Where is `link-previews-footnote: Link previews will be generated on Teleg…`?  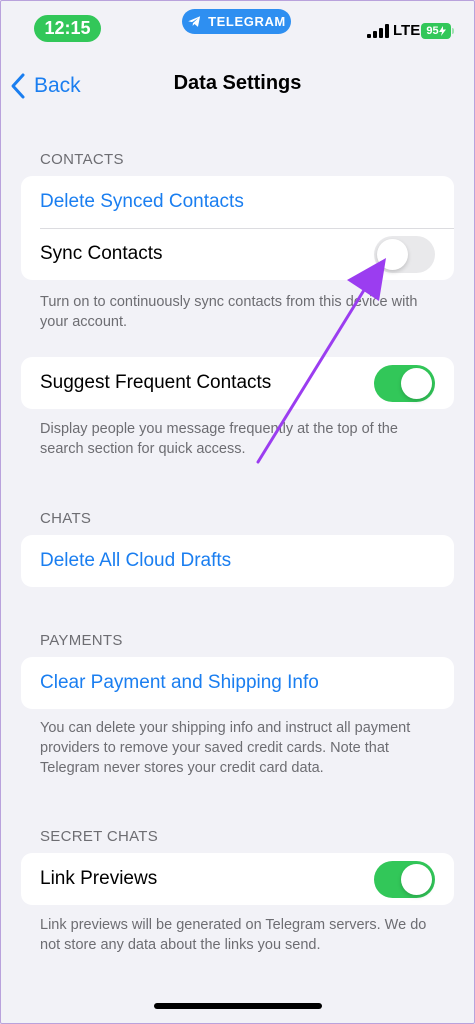 link-previews-footnote: Link previews will be generated on Teleg… is located at coordinates (233, 935).